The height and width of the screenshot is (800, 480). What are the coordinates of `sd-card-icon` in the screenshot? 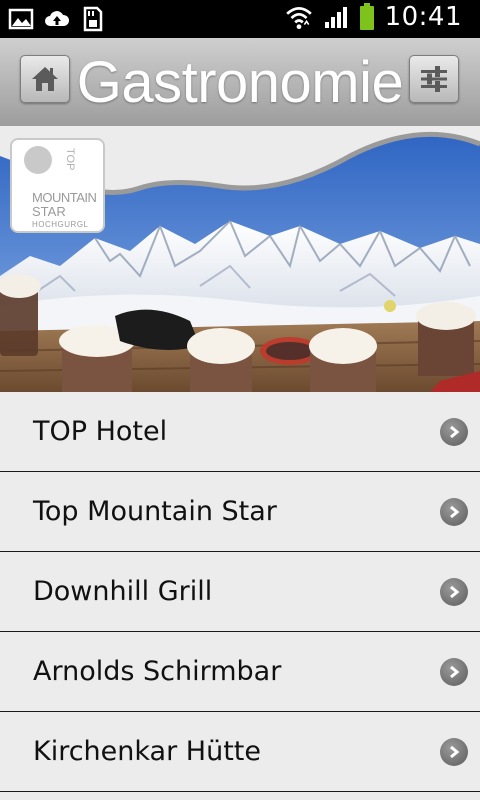 It's located at (93, 19).